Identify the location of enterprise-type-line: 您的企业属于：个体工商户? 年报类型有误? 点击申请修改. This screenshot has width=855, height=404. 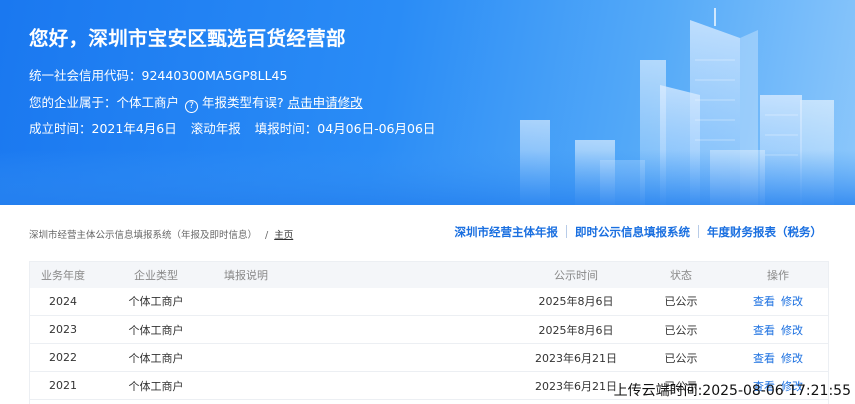
(196, 102).